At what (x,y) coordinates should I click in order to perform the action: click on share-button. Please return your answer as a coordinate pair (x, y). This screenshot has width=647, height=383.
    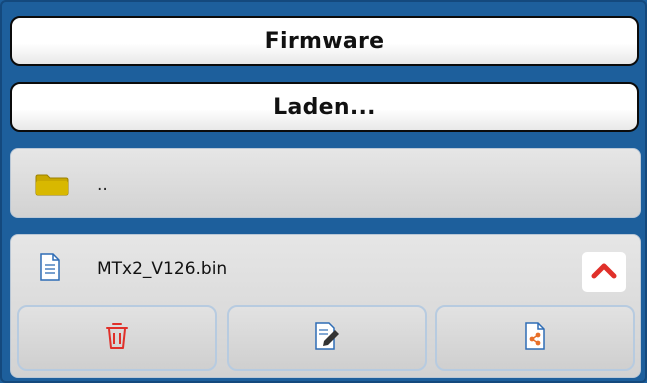
    Looking at the image, I should click on (535, 338).